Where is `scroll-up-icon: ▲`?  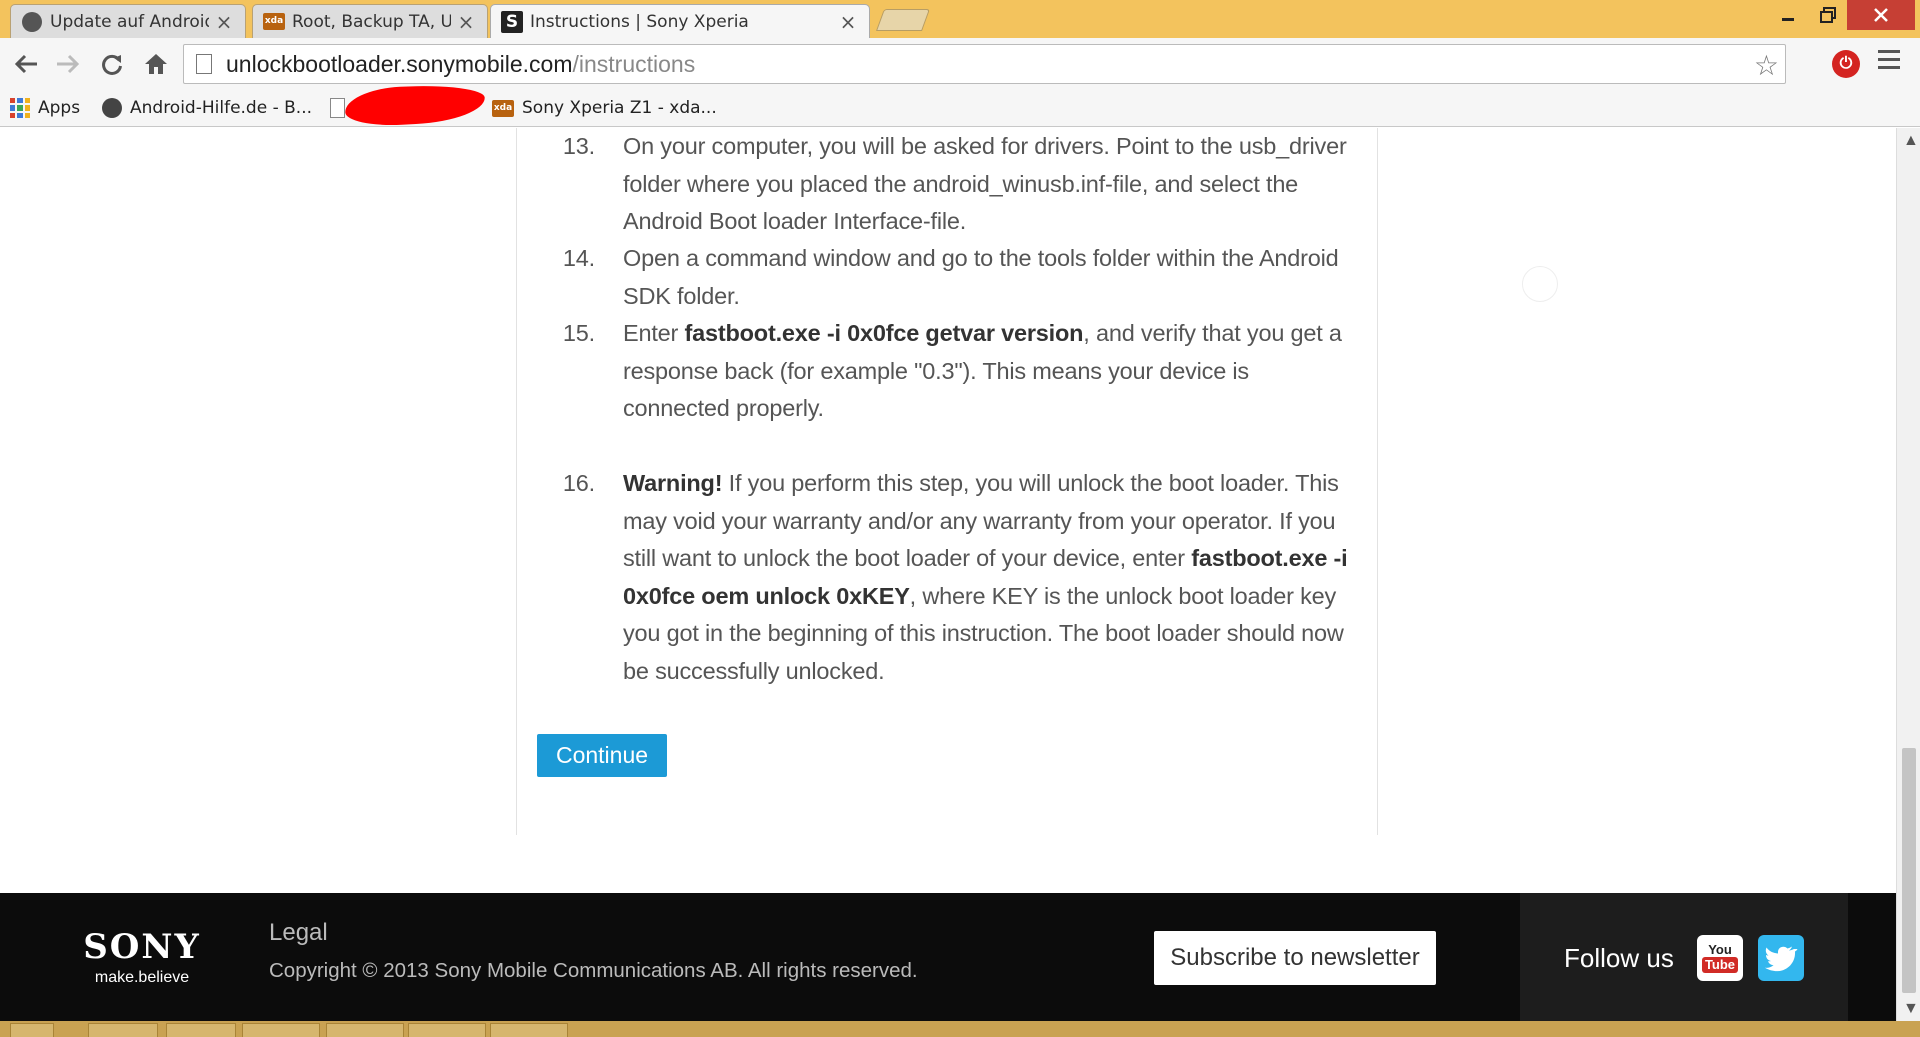
scroll-up-icon: ▲ is located at coordinates (1911, 141).